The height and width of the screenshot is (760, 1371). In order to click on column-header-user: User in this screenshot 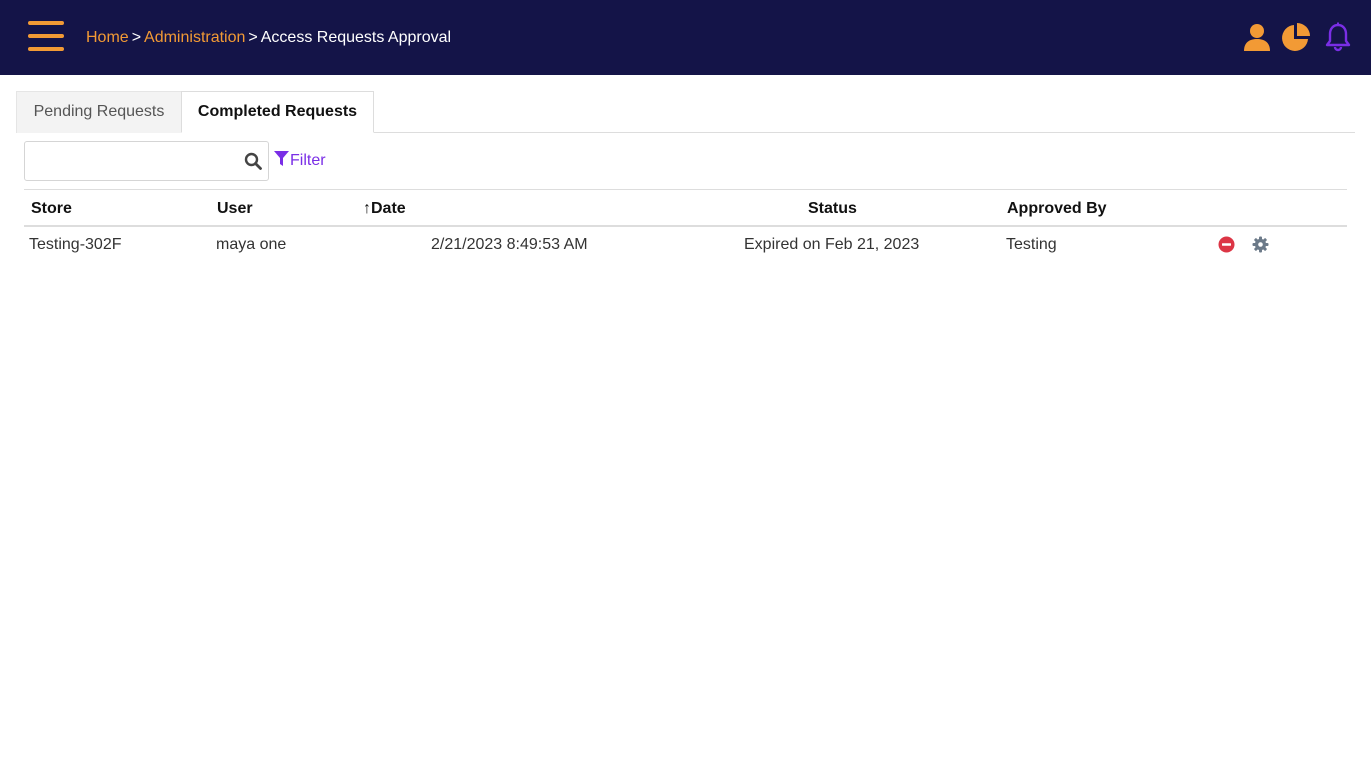, I will do `click(235, 208)`.